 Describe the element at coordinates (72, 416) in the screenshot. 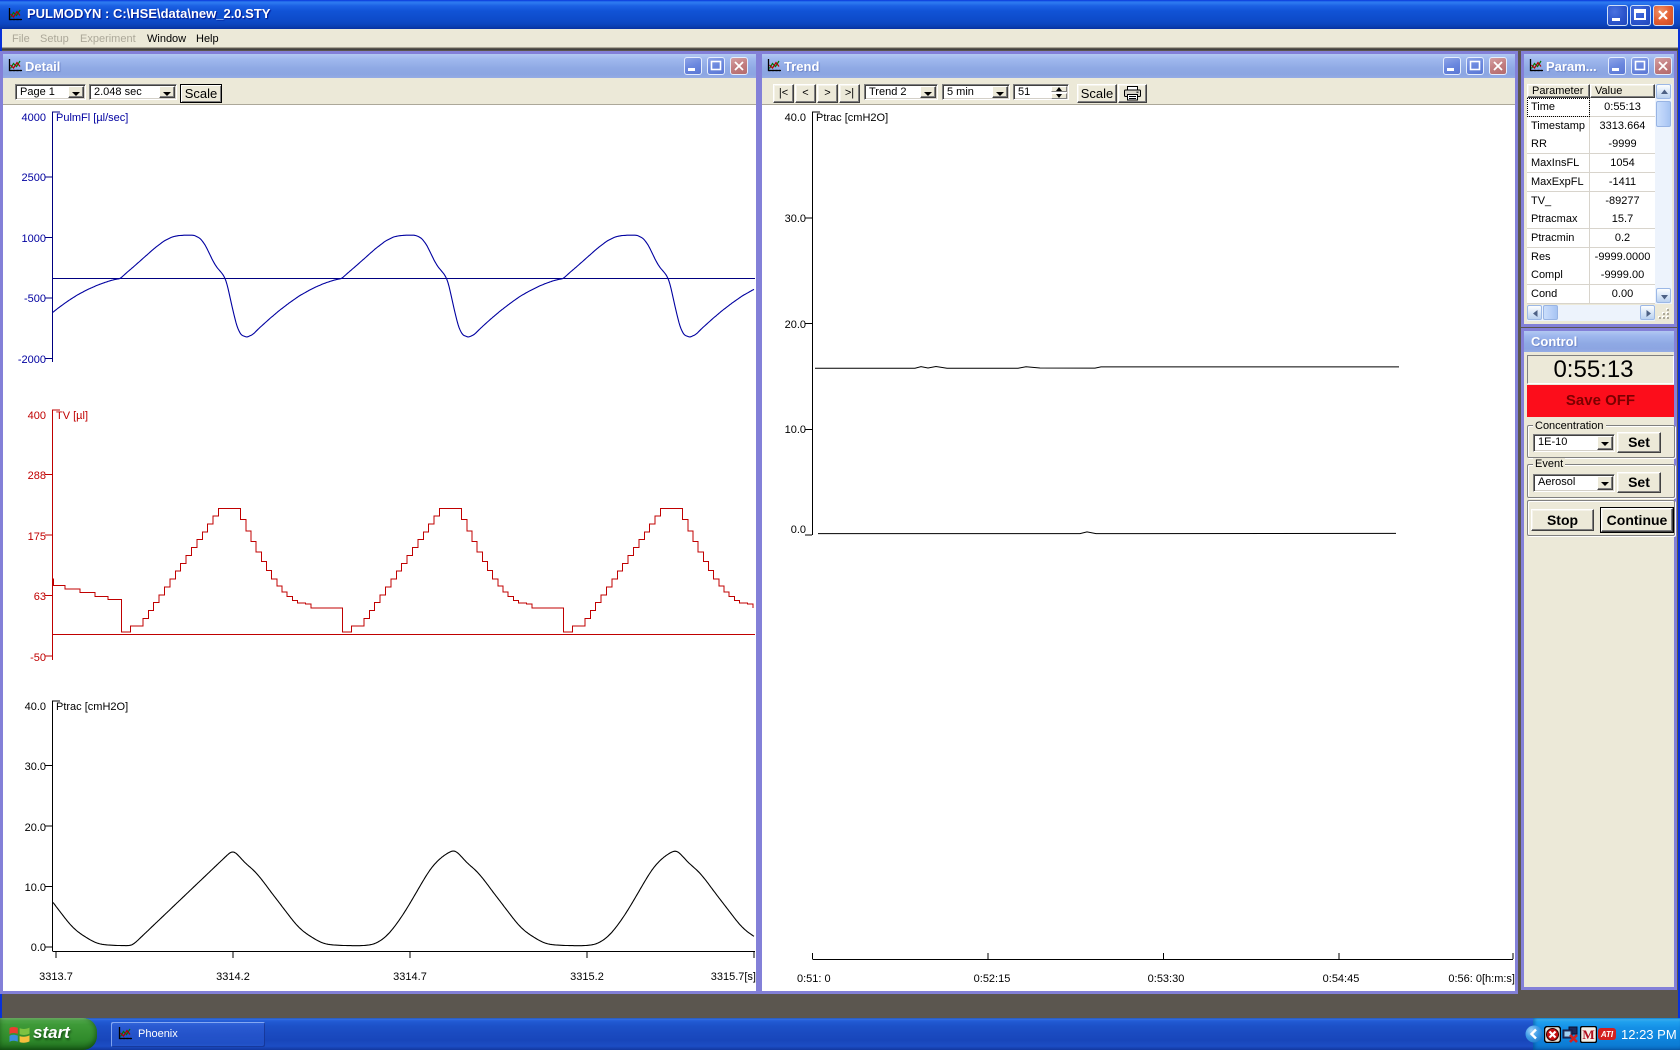

I see `svg-text: TV [µl]` at that location.